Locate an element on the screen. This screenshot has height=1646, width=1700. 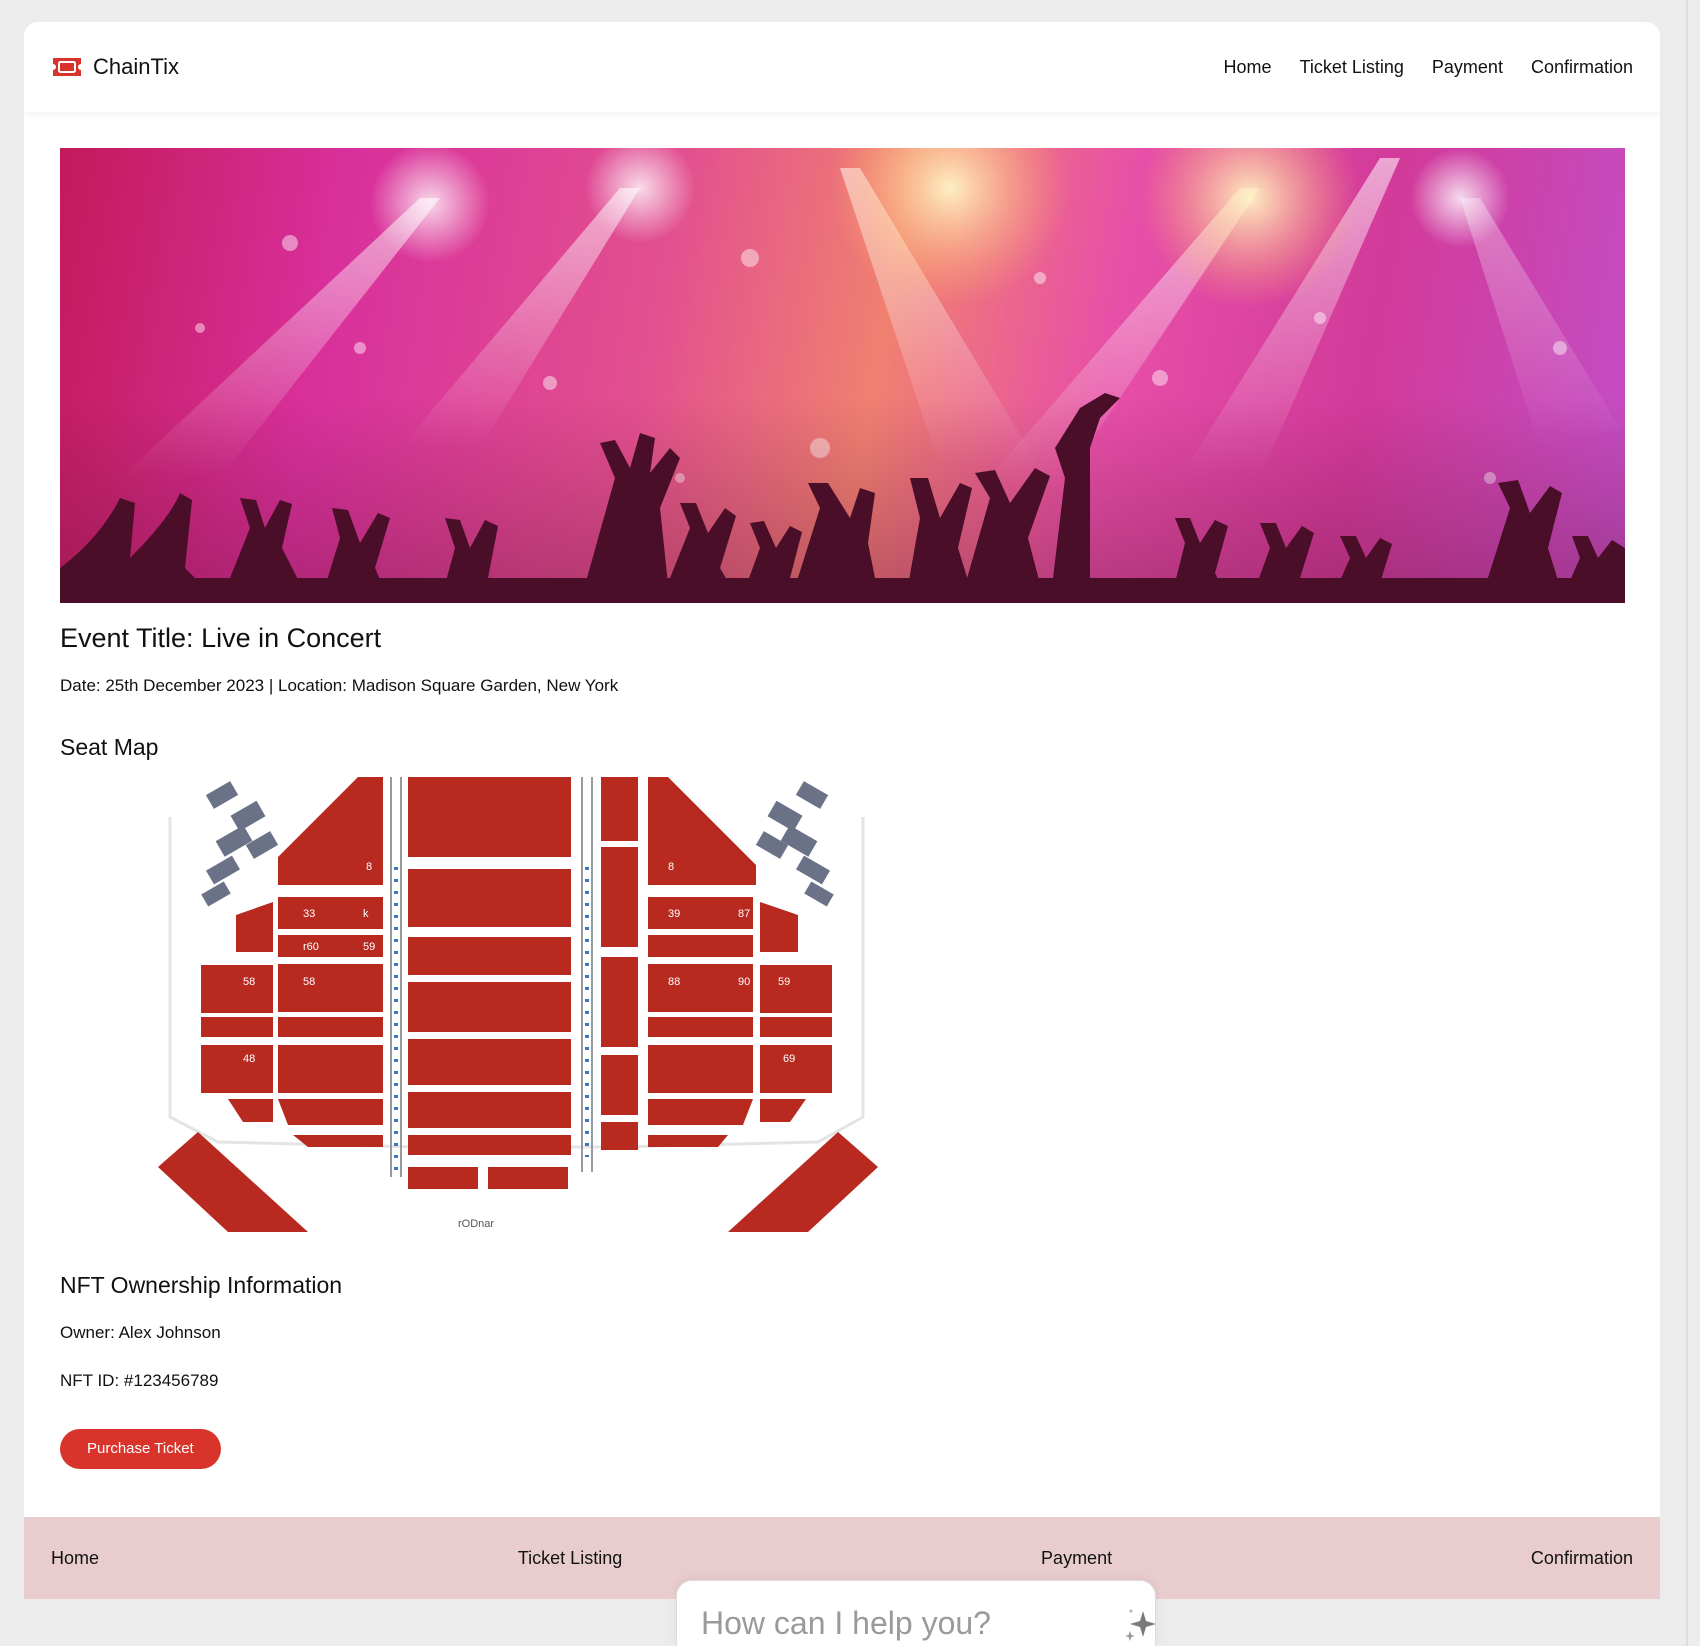
footer-home: Home is located at coordinates (75, 1558).